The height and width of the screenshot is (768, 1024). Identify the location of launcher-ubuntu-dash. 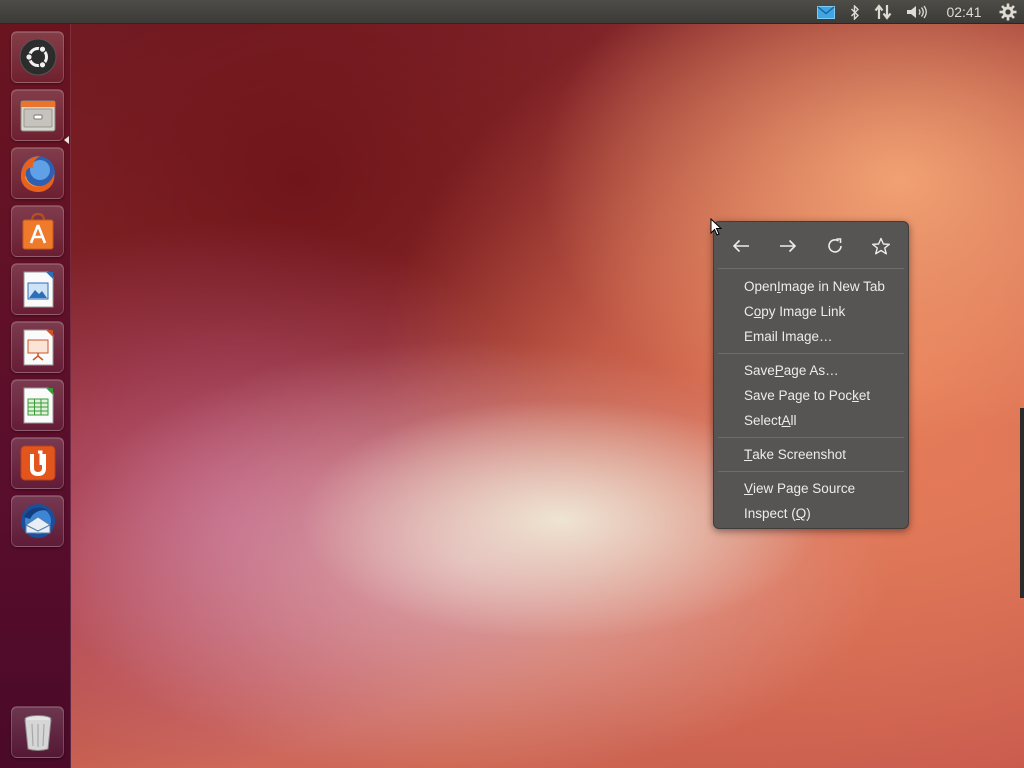
(37, 57).